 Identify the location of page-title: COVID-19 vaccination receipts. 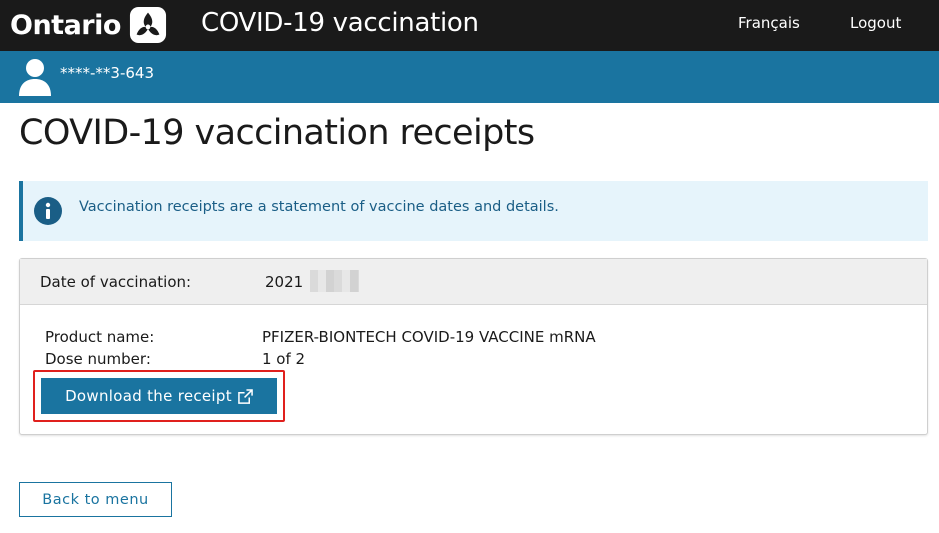
(277, 133).